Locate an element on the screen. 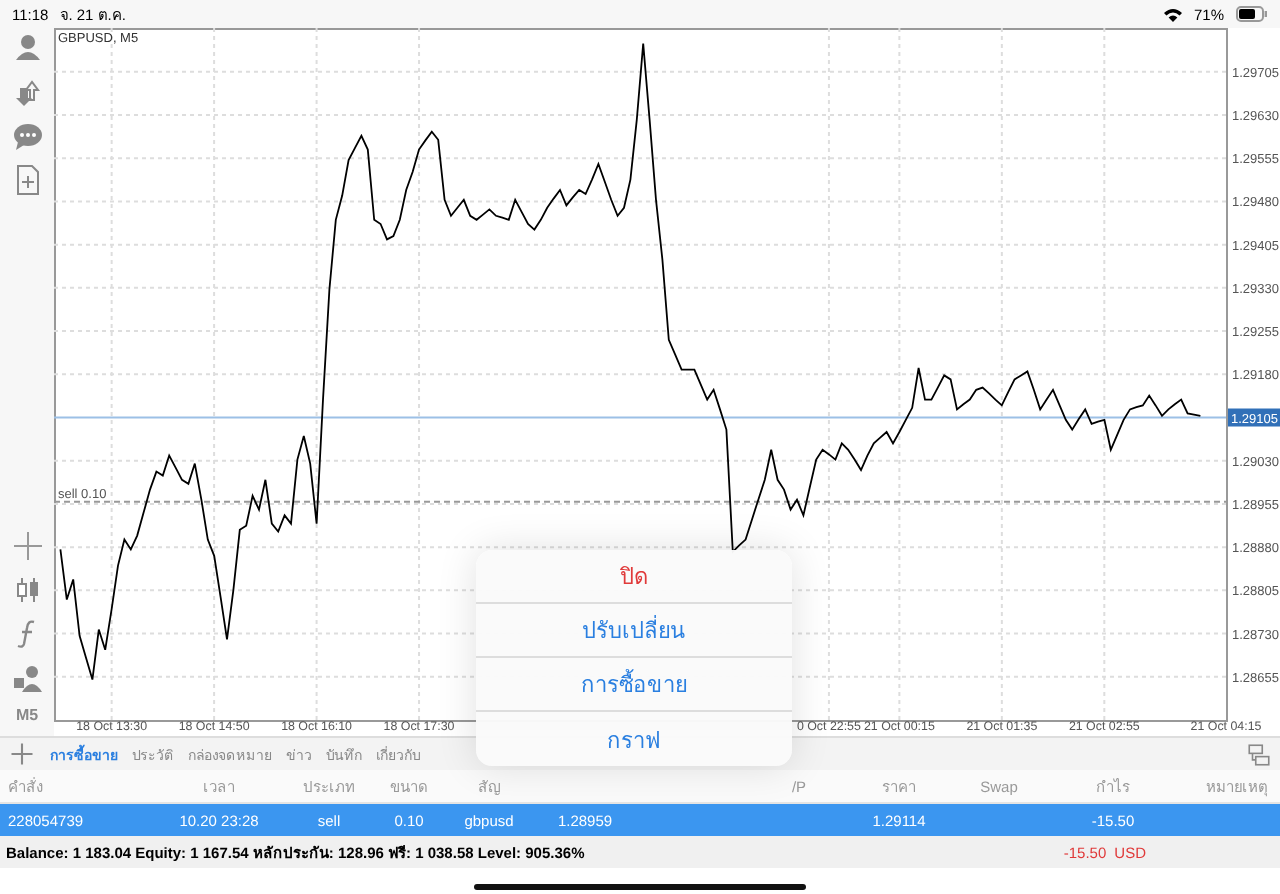 This screenshot has width=1280, height=894. wifi-icon is located at coordinates (1172, 14).